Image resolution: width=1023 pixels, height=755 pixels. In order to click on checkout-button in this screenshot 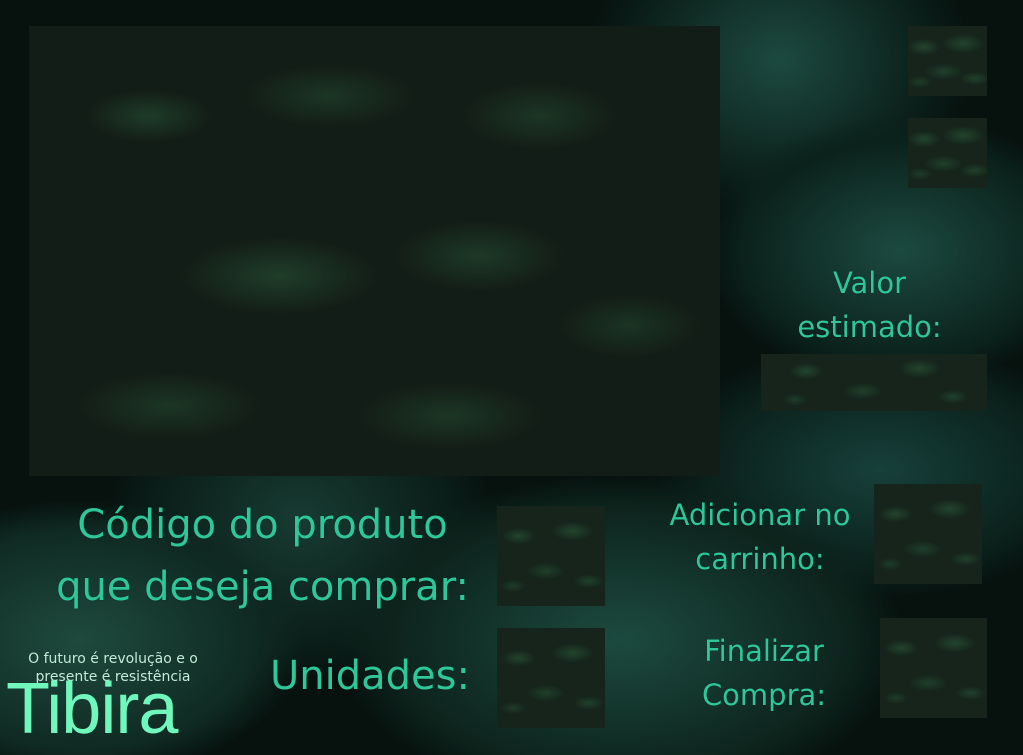, I will do `click(933, 668)`.